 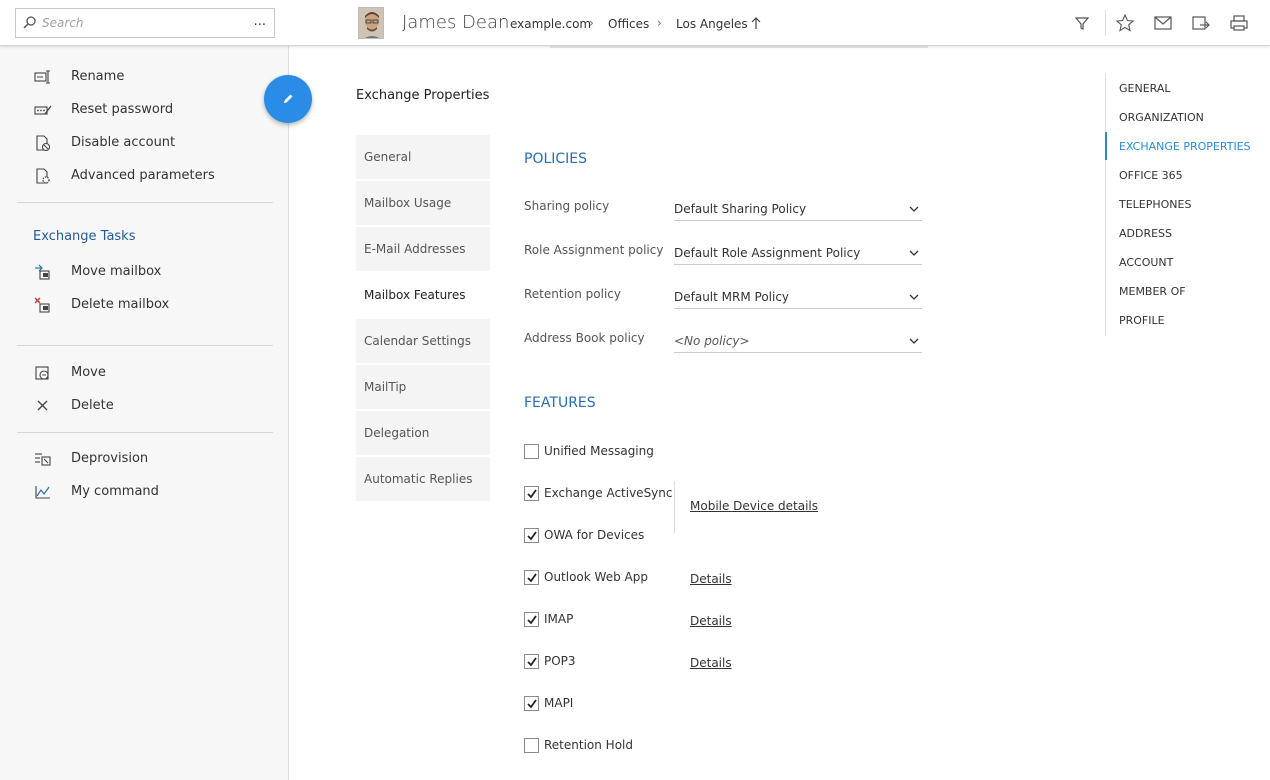 What do you see at coordinates (560, 403) in the screenshot?
I see `features-title: FEATURES` at bounding box center [560, 403].